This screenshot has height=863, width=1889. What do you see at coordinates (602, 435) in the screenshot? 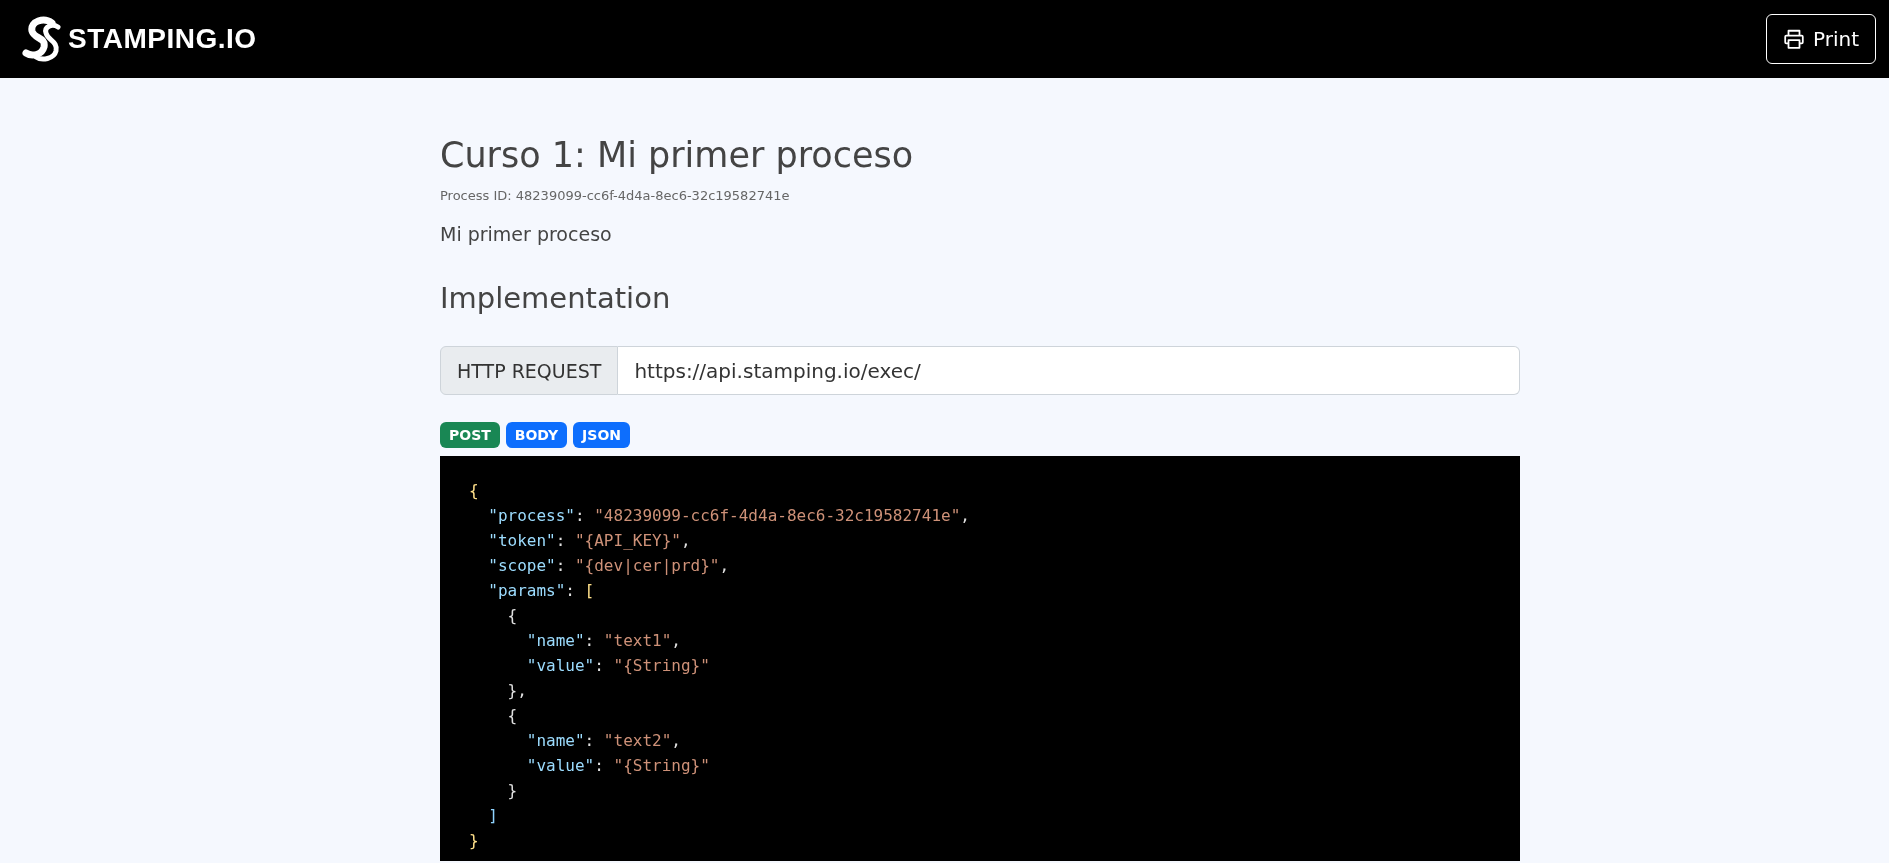
I see `method-badge: JSON` at bounding box center [602, 435].